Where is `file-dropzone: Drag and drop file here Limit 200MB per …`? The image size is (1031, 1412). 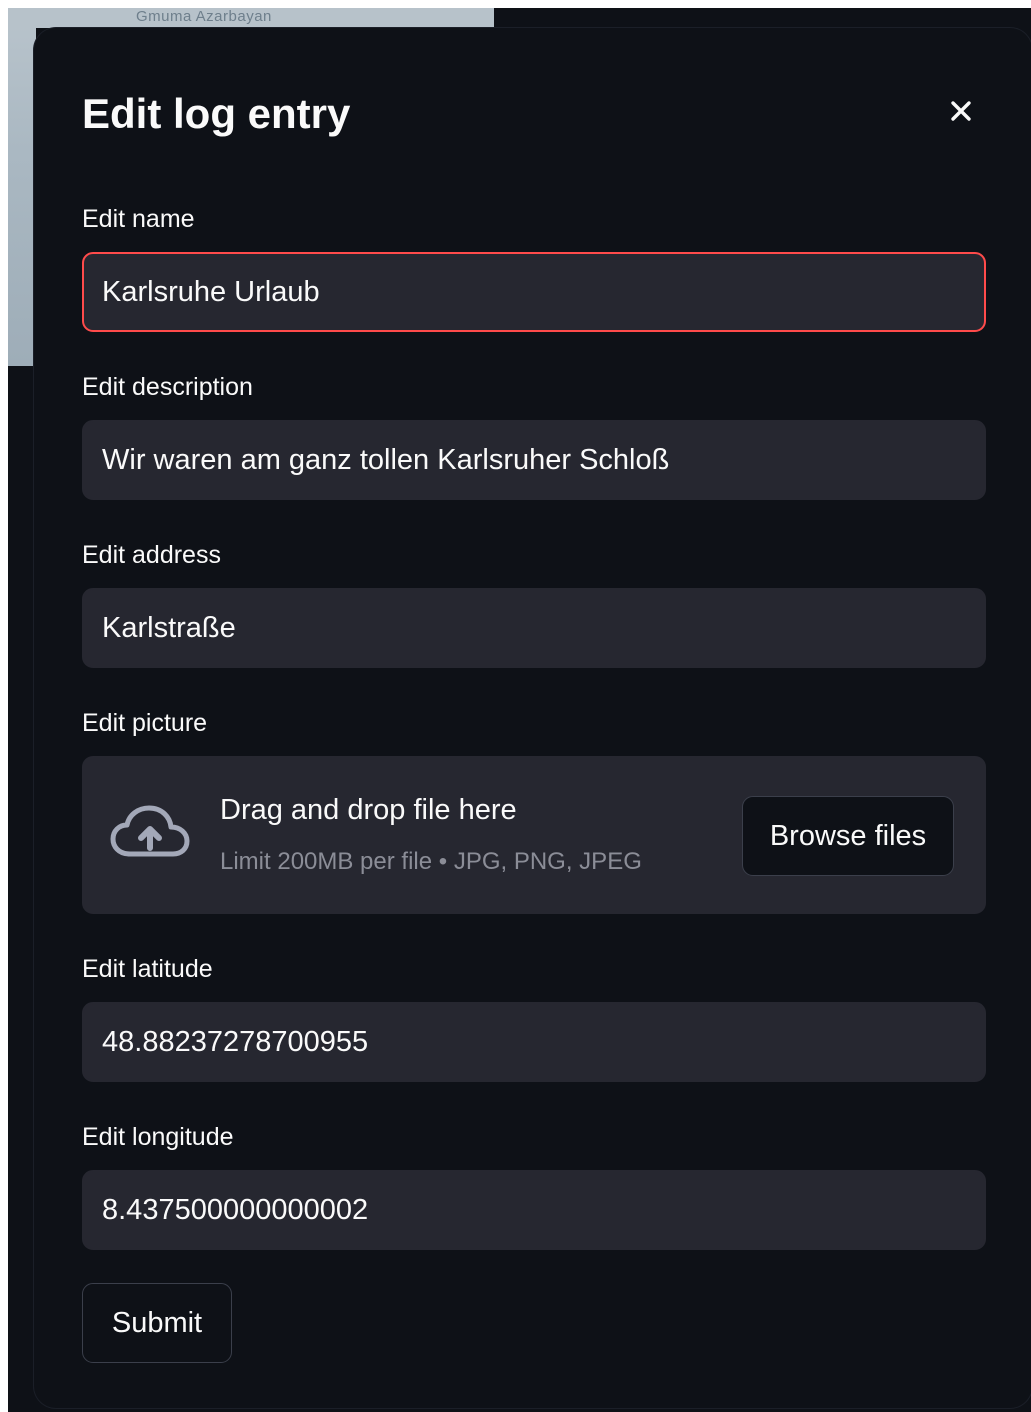 file-dropzone: Drag and drop file here Limit 200MB per … is located at coordinates (534, 835).